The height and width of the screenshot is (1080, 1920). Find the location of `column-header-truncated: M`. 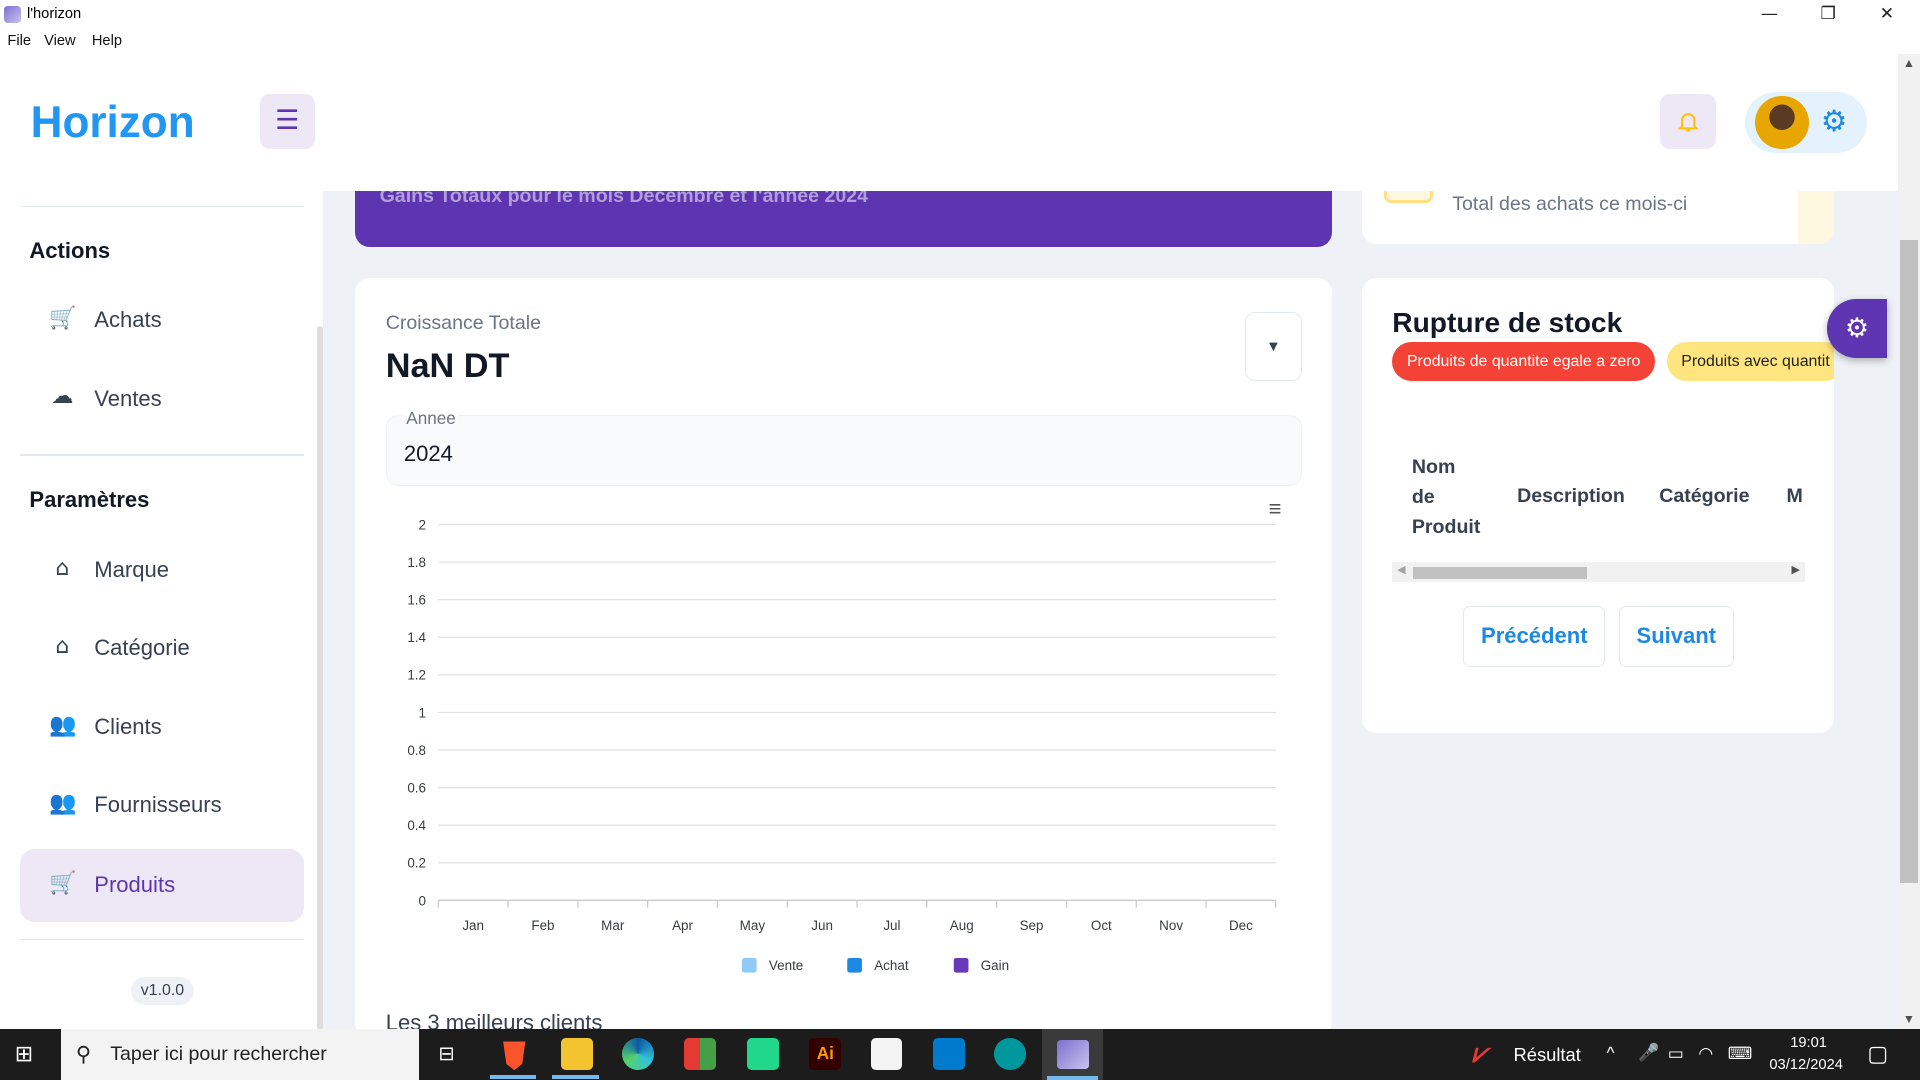

column-header-truncated: M is located at coordinates (1795, 496).